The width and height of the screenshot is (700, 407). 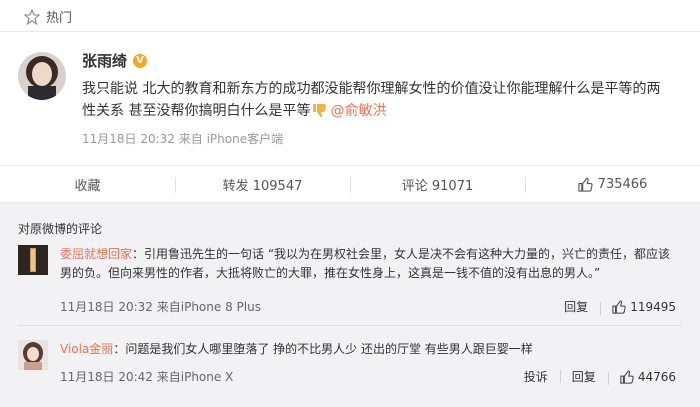 I want to click on post-text-line2-wrap: 性关系 甚至没帮你搞明白什么是平等 @俞敏洪, so click(x=387, y=111).